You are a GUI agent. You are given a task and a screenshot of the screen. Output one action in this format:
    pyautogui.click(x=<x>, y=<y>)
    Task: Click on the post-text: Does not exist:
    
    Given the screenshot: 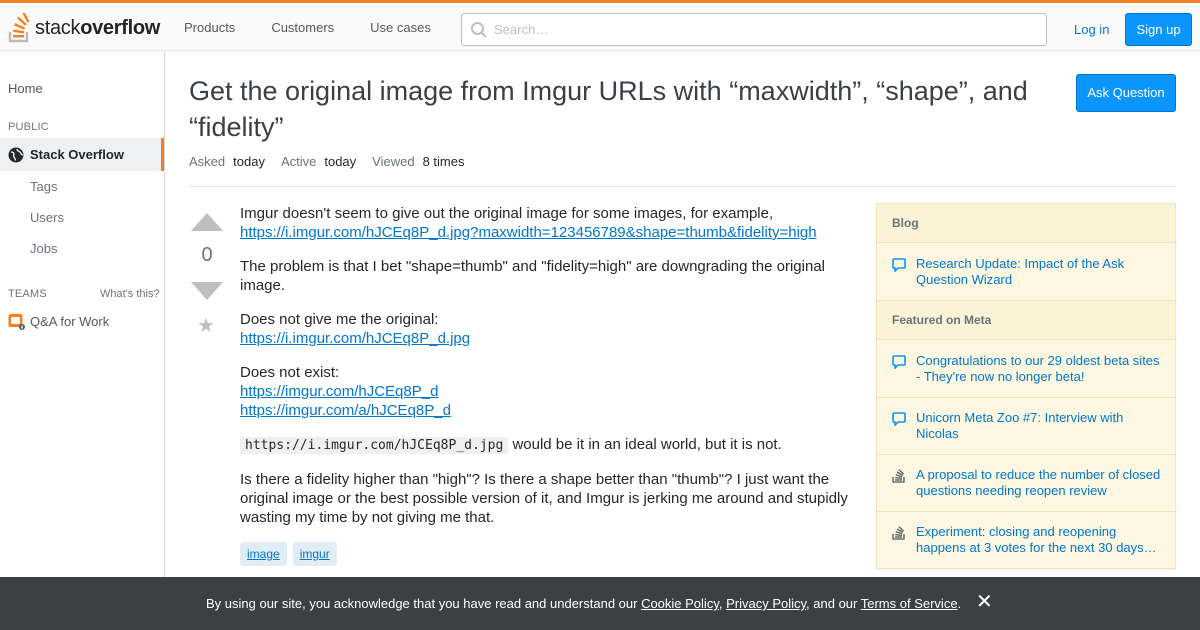 What is the action you would take?
    pyautogui.click(x=290, y=372)
    